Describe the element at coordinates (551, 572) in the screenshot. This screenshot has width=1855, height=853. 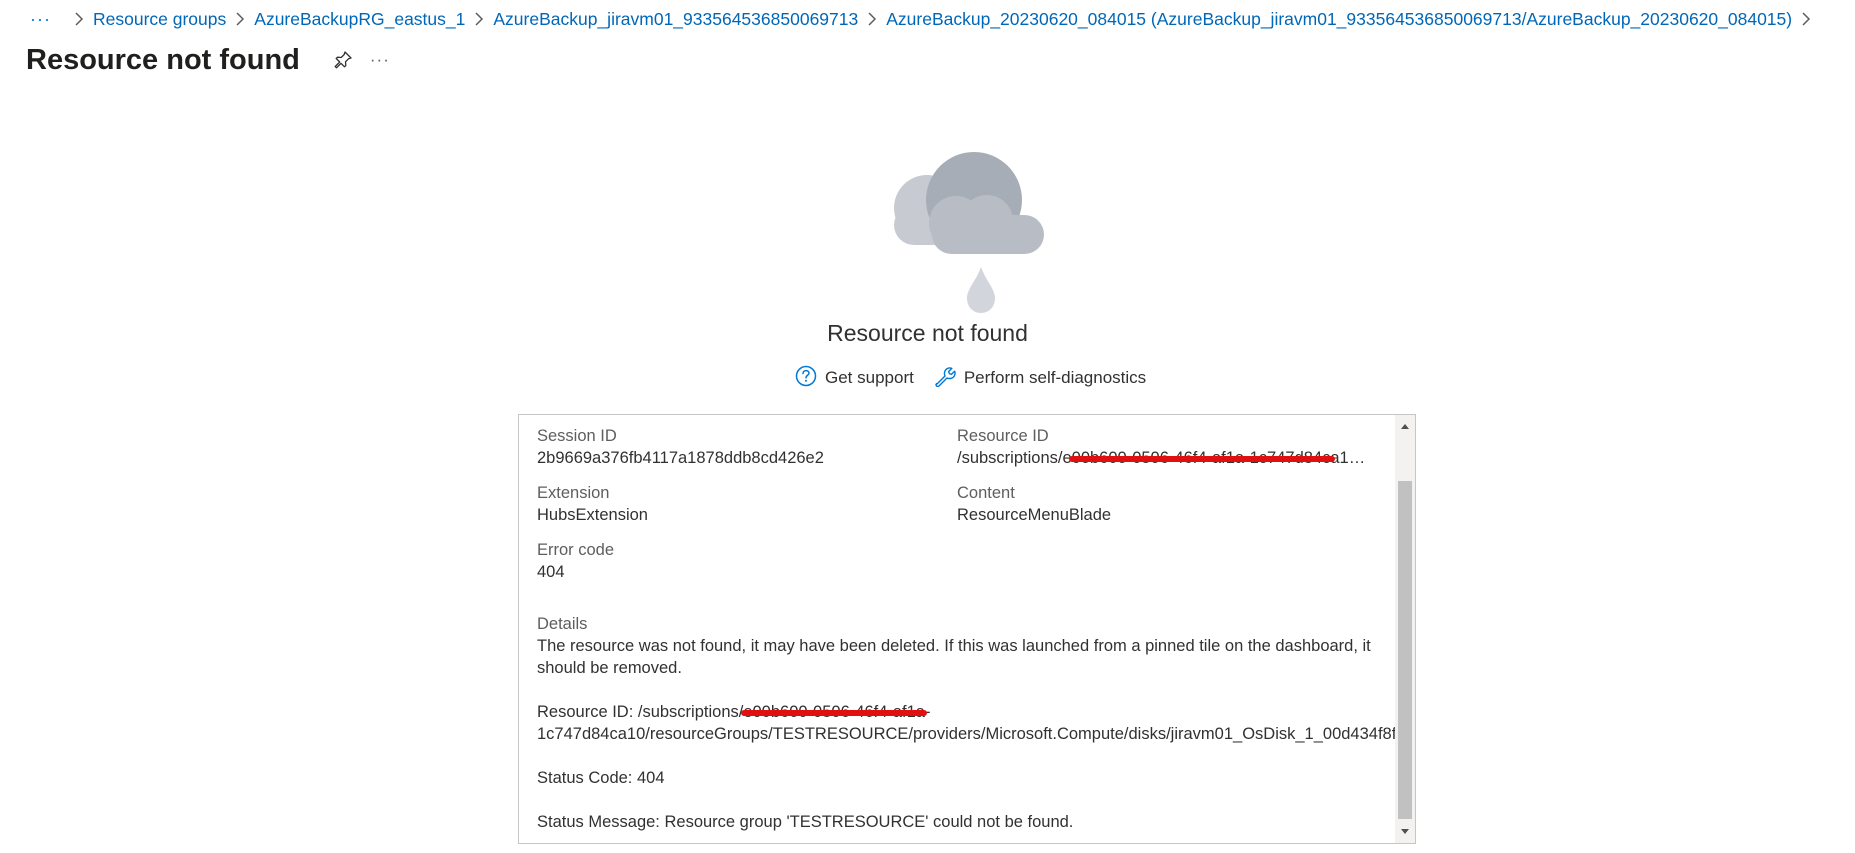
I see `error-code-value: 404` at that location.